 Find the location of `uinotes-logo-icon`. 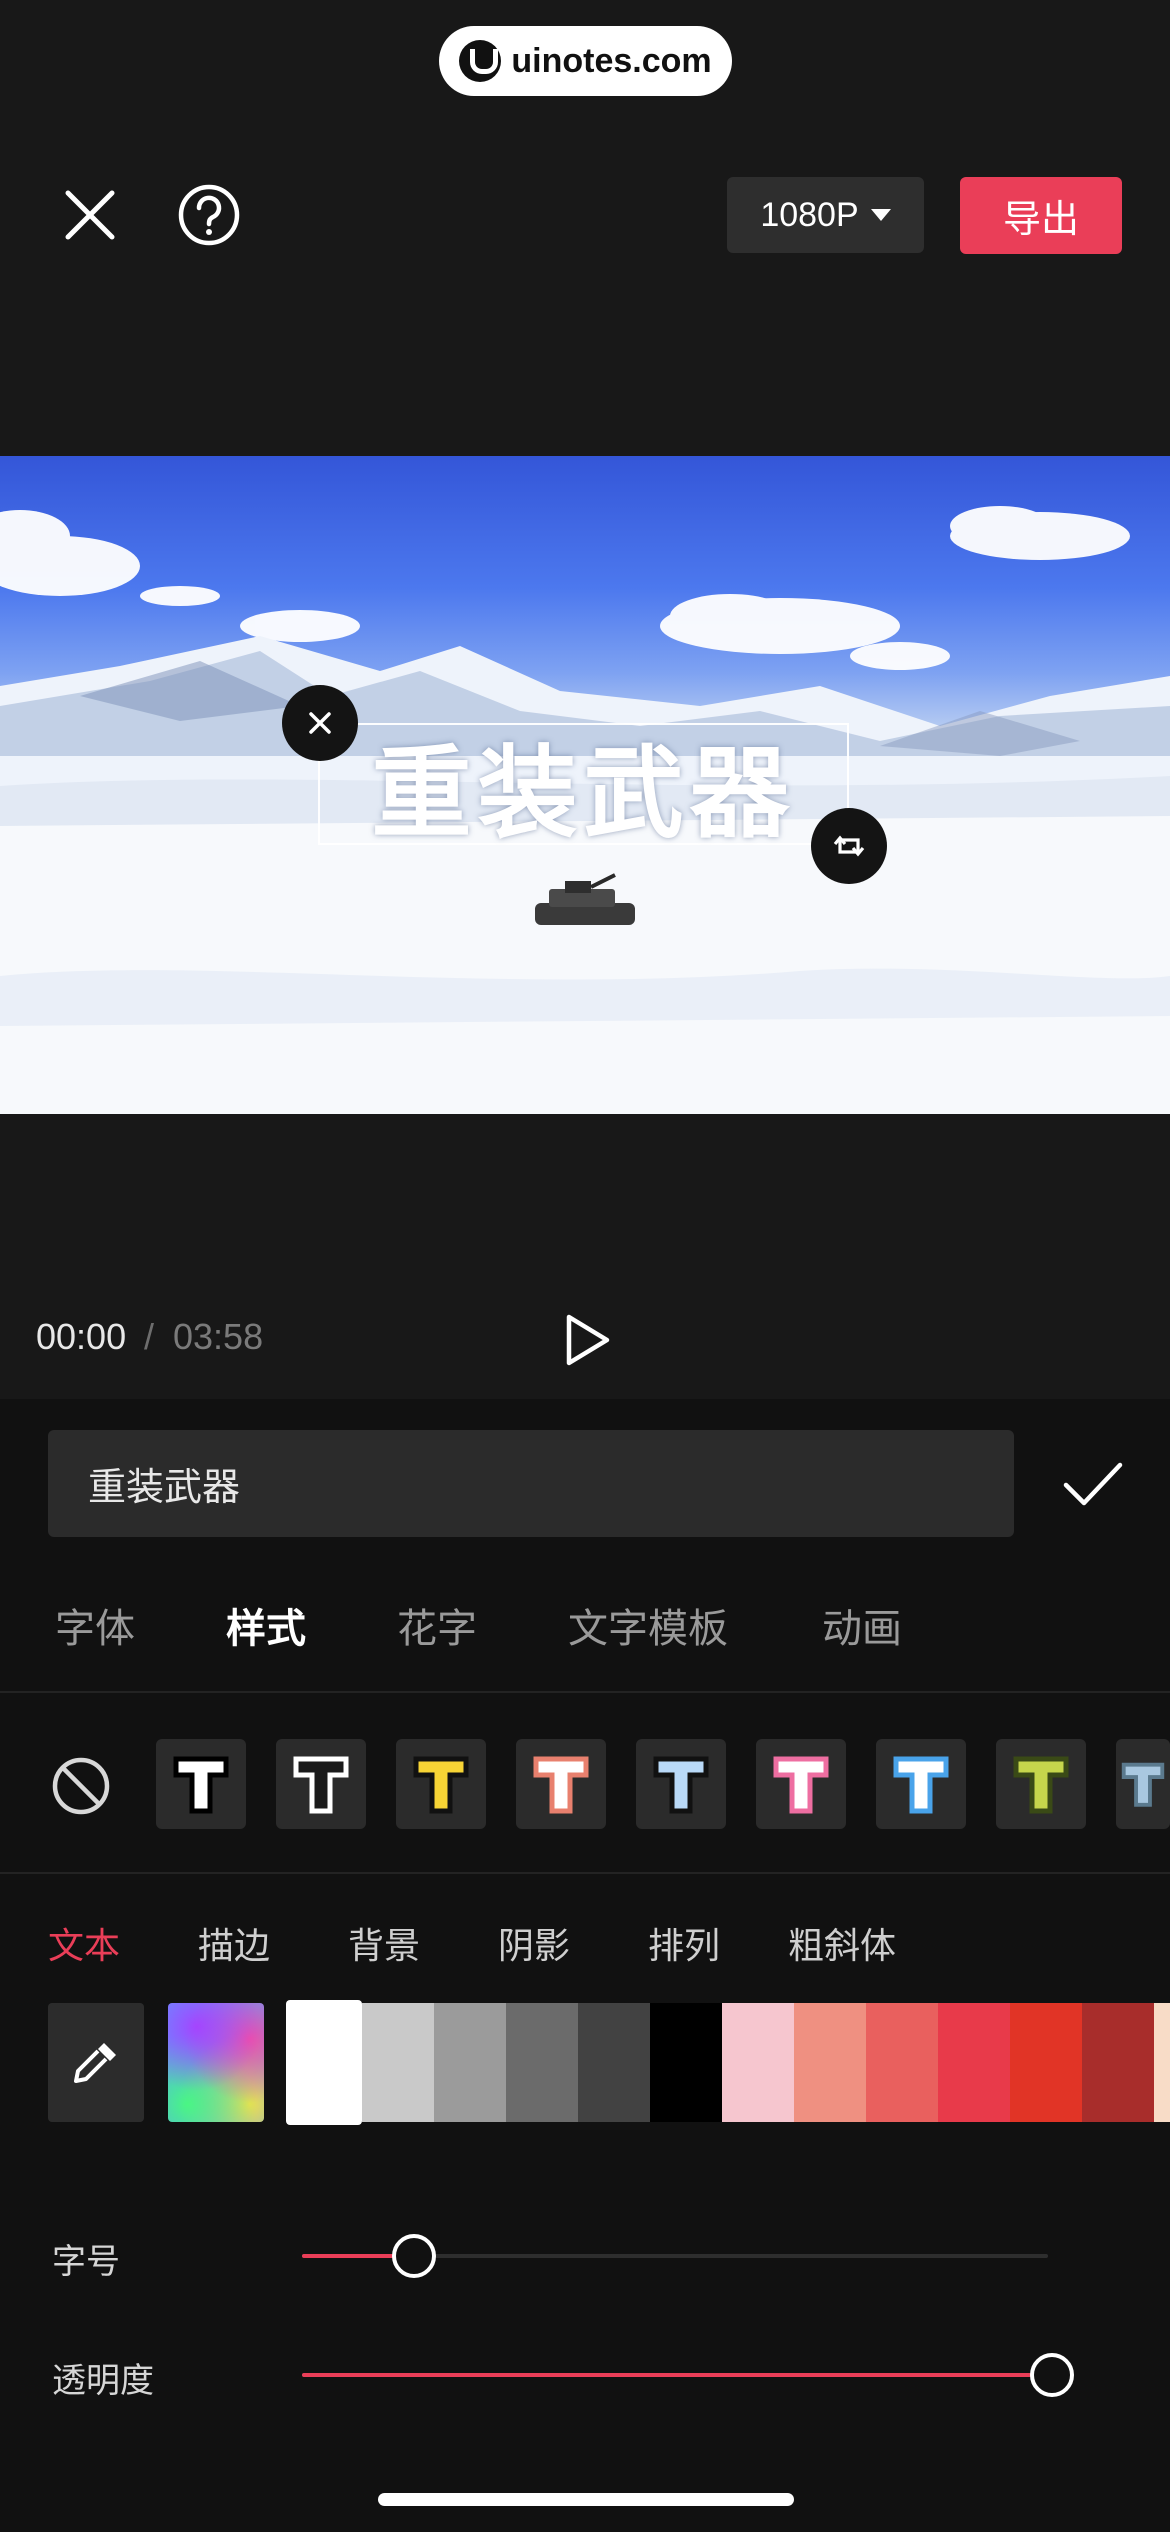

uinotes-logo-icon is located at coordinates (480, 61).